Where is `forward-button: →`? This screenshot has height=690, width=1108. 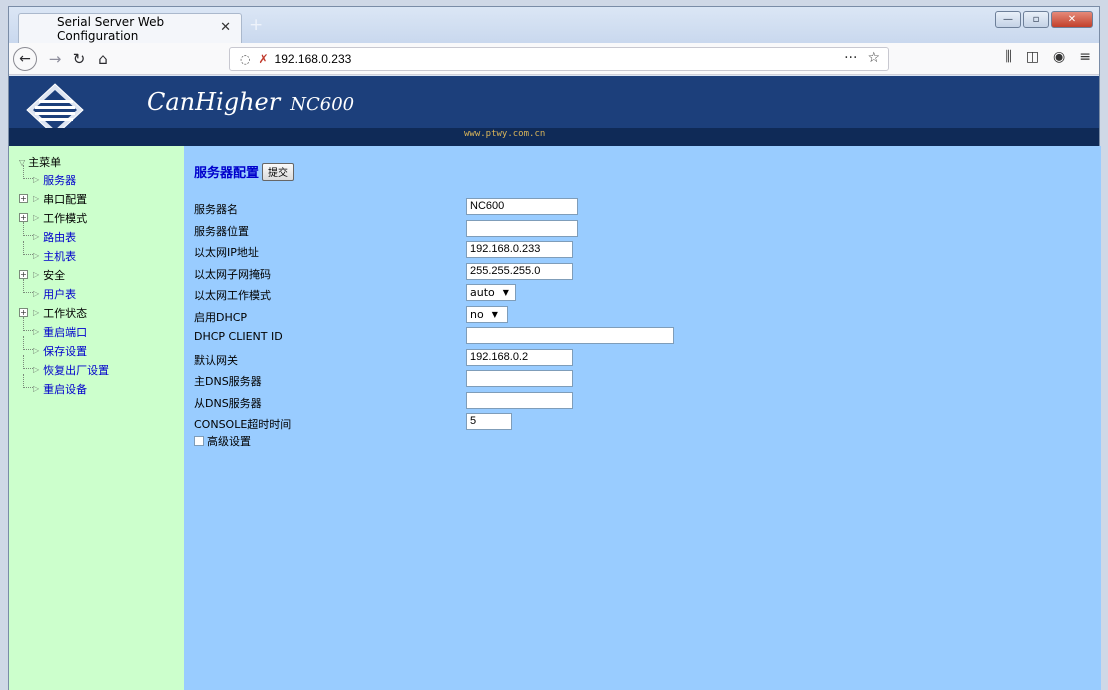
forward-button: → is located at coordinates (55, 59).